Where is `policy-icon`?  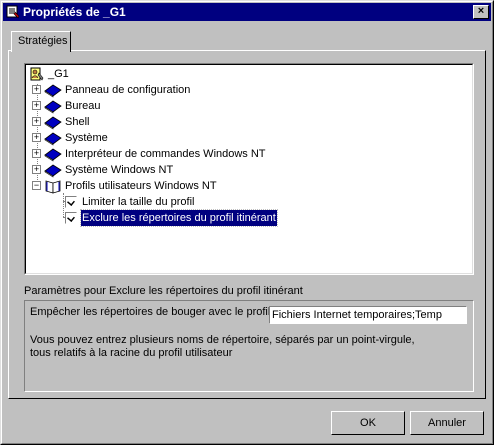 policy-icon is located at coordinates (13, 12).